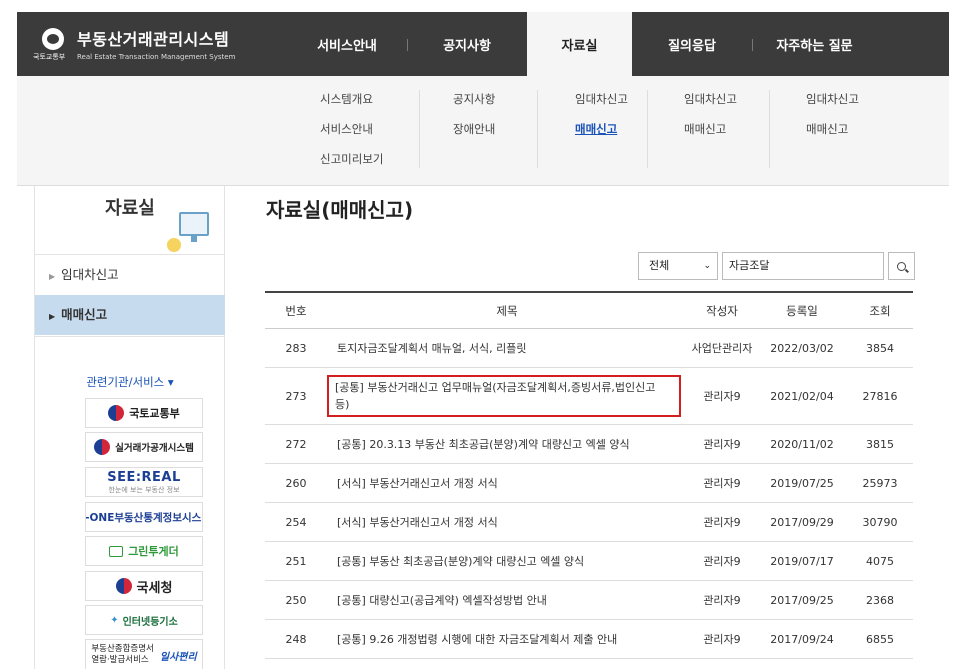 This screenshot has height=669, width=953. I want to click on row-views: 30790, so click(880, 522).